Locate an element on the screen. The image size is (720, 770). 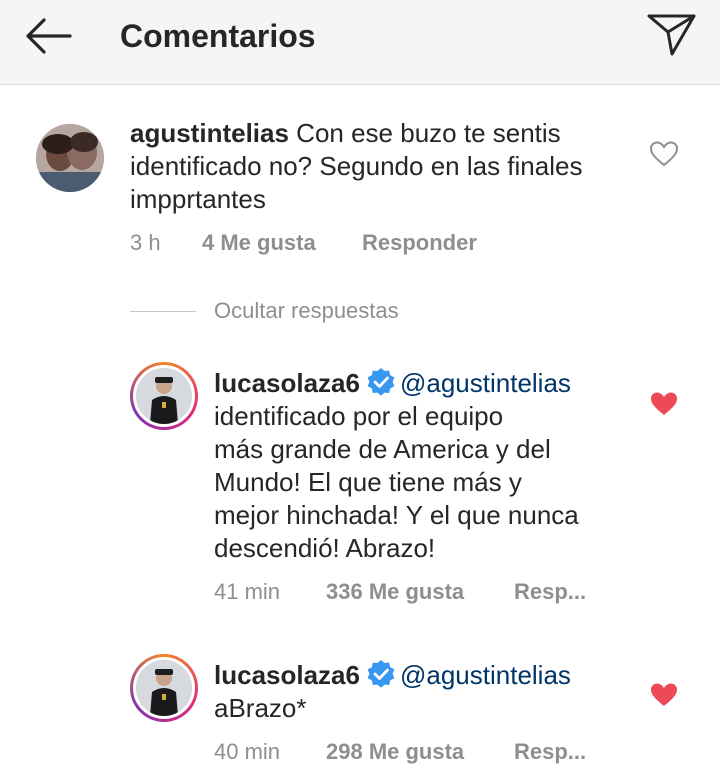
reply-likes: 298 Me gusta is located at coordinates (395, 752).